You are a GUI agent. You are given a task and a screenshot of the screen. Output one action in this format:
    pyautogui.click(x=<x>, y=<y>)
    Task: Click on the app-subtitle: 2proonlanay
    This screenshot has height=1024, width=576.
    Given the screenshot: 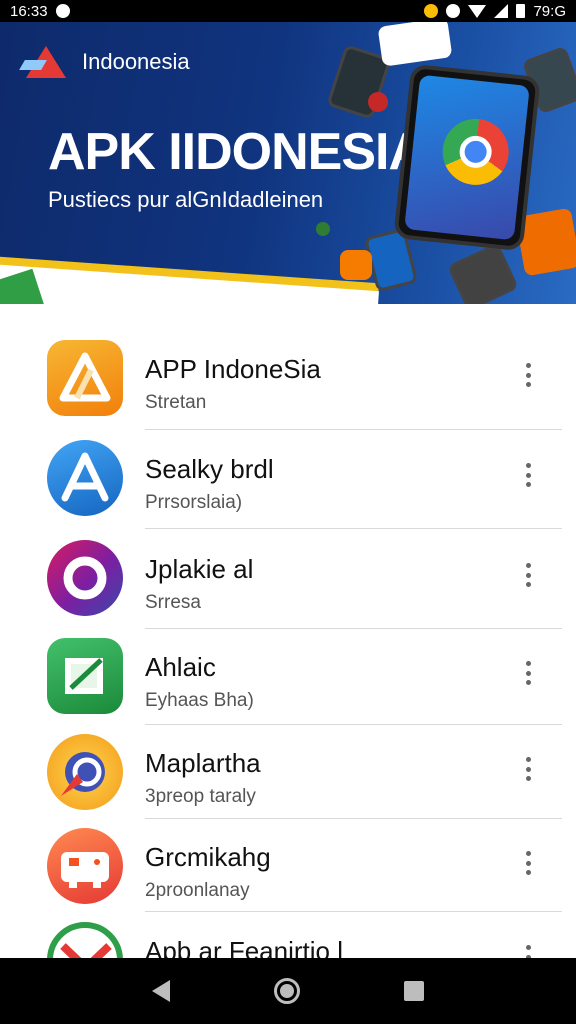 What is the action you would take?
    pyautogui.click(x=197, y=890)
    